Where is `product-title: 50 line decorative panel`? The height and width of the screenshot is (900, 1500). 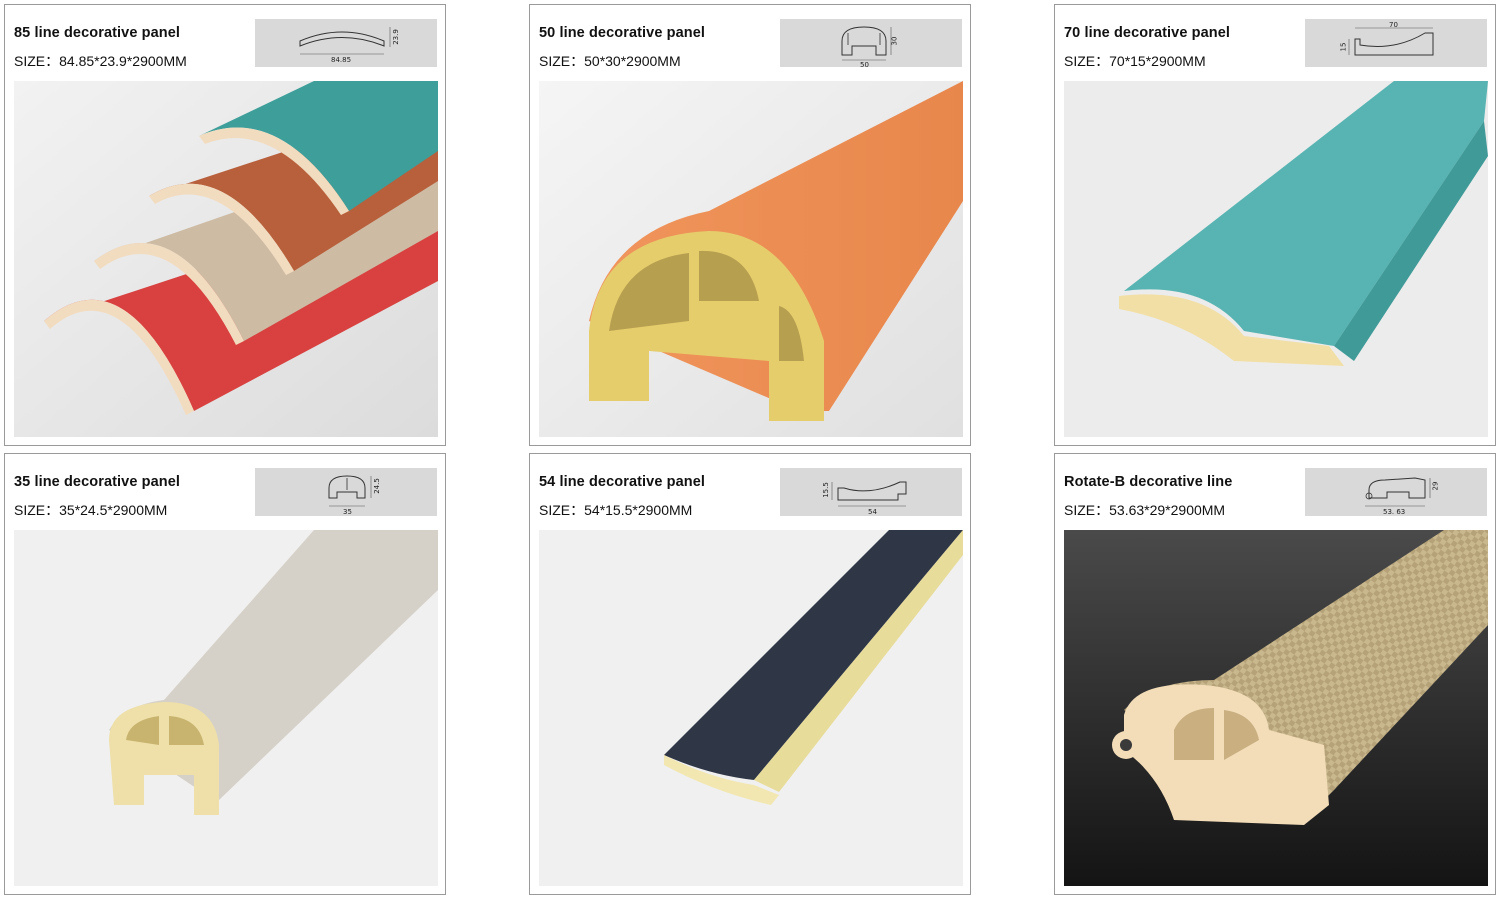
product-title: 50 line decorative panel is located at coordinates (622, 33).